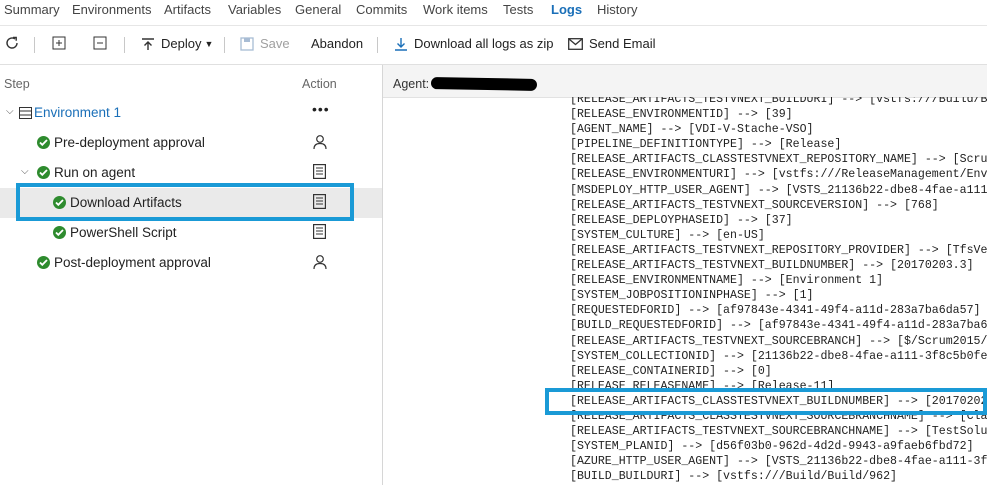 This screenshot has width=987, height=485. I want to click on tab-tests: Tests, so click(518, 9).